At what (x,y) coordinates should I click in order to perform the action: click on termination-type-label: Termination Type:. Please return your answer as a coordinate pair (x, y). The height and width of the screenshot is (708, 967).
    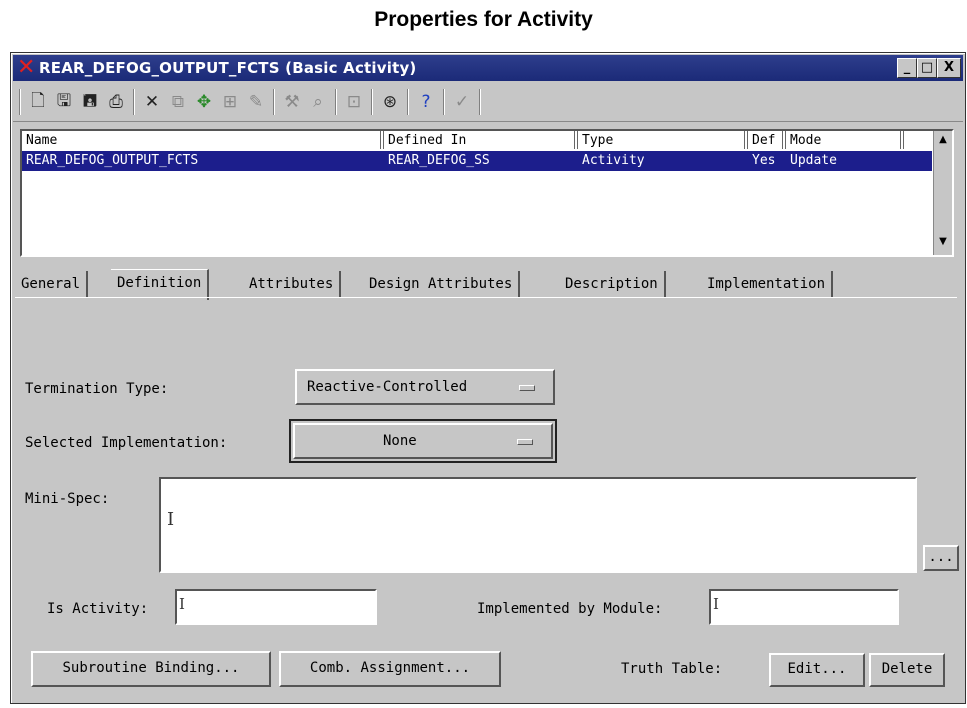
    Looking at the image, I should click on (97, 389).